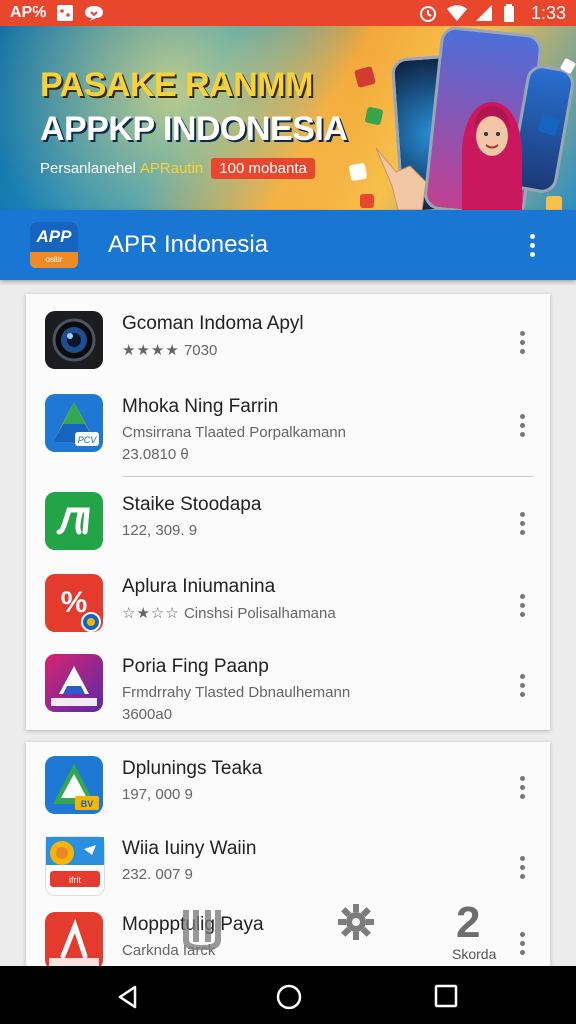 The width and height of the screenshot is (576, 1024). Describe the element at coordinates (192, 504) in the screenshot. I see `app-name: Staike Stoodapa` at that location.